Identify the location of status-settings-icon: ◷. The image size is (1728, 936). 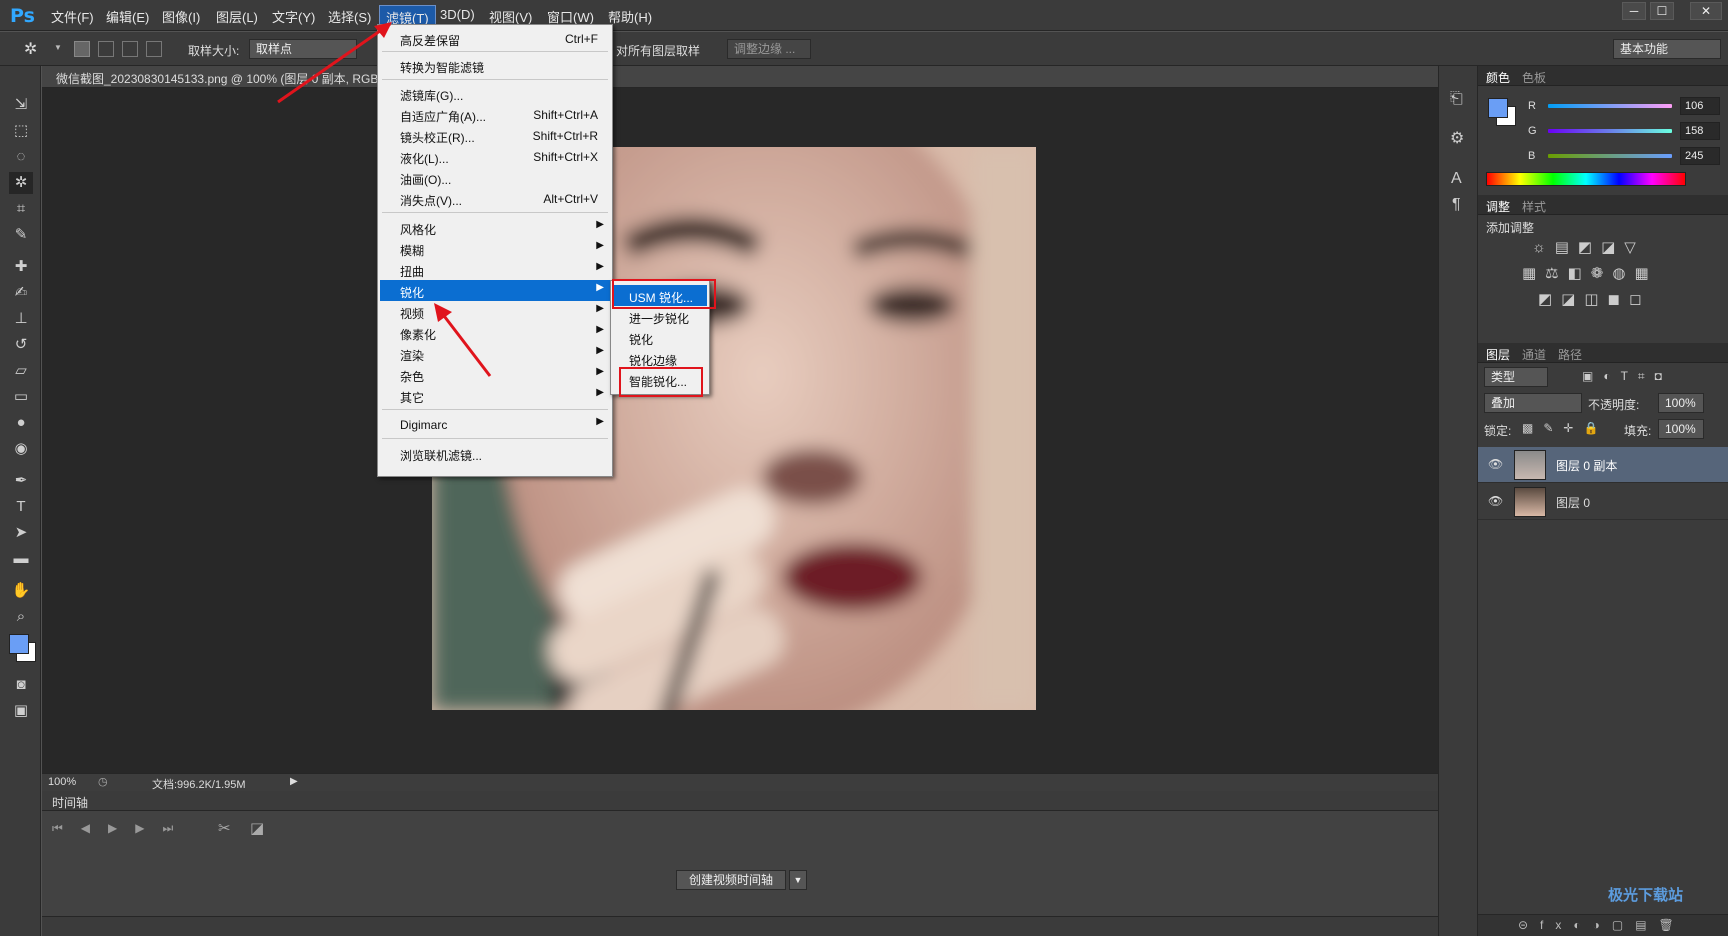
(103, 781).